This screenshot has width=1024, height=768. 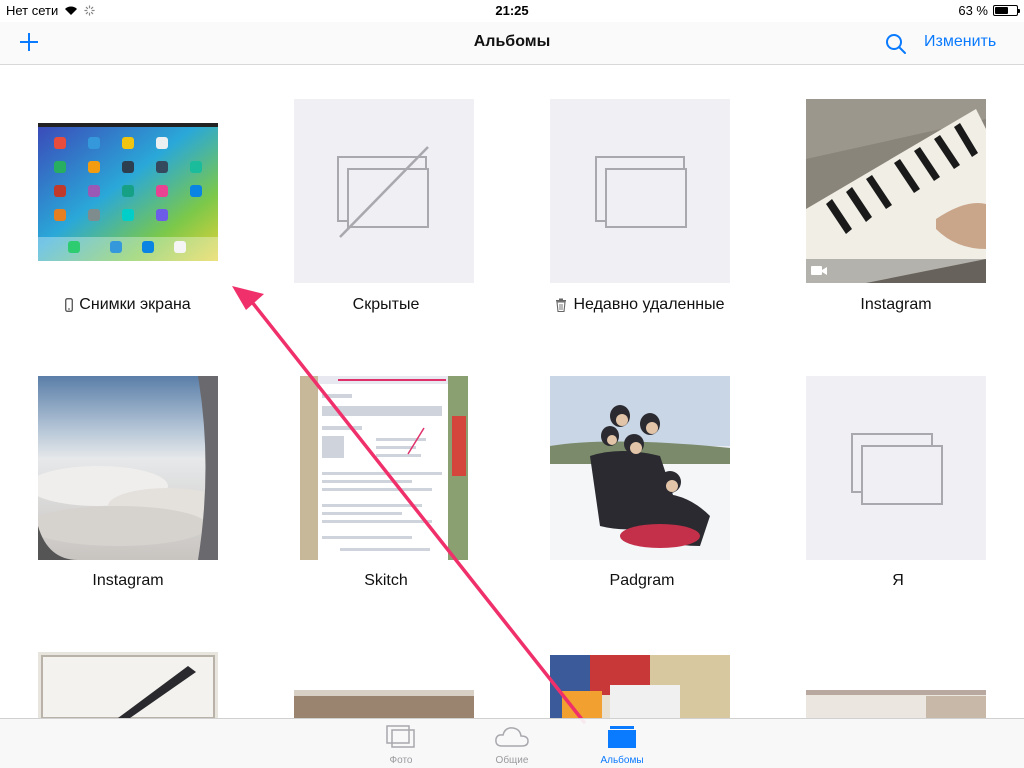 I want to click on tab-bar: Фото Общие Альбомы, so click(x=512, y=743).